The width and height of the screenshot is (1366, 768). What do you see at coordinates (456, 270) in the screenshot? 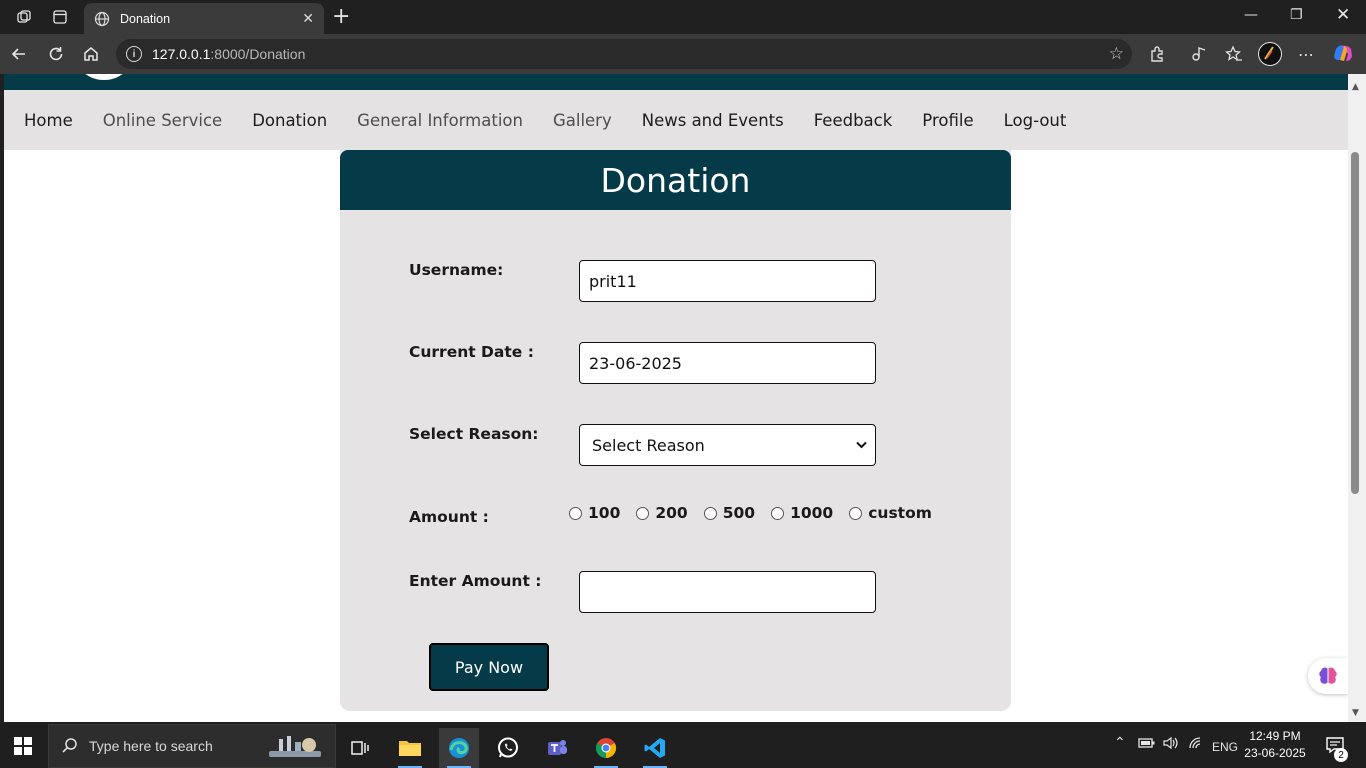
I see `username-label: Username:` at bounding box center [456, 270].